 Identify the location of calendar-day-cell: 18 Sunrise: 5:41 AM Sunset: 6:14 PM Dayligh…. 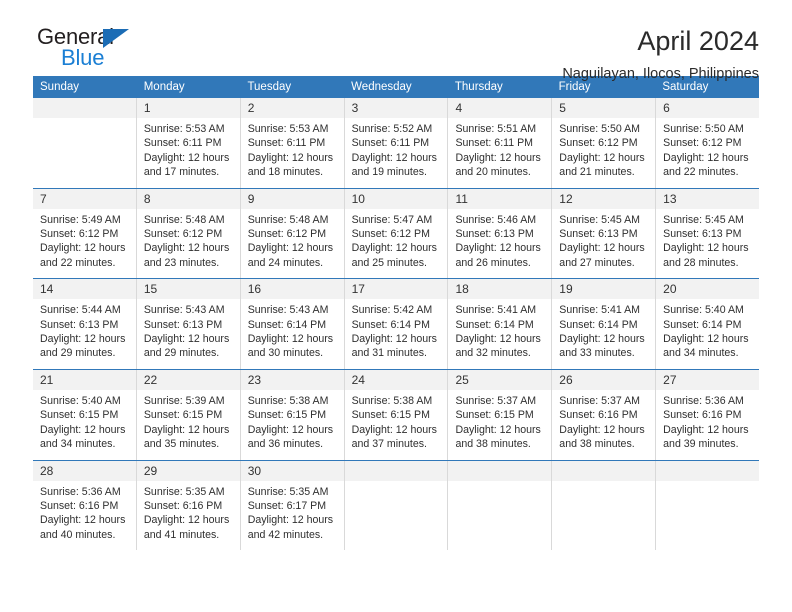
(500, 324).